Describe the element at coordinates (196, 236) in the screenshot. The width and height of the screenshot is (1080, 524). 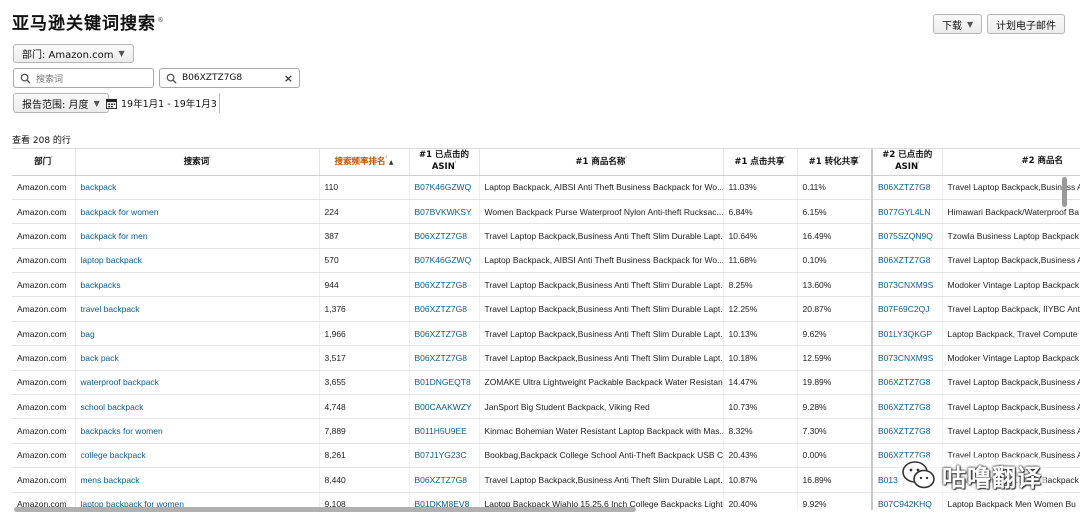
I see `cell-search-term: backpack for men` at that location.